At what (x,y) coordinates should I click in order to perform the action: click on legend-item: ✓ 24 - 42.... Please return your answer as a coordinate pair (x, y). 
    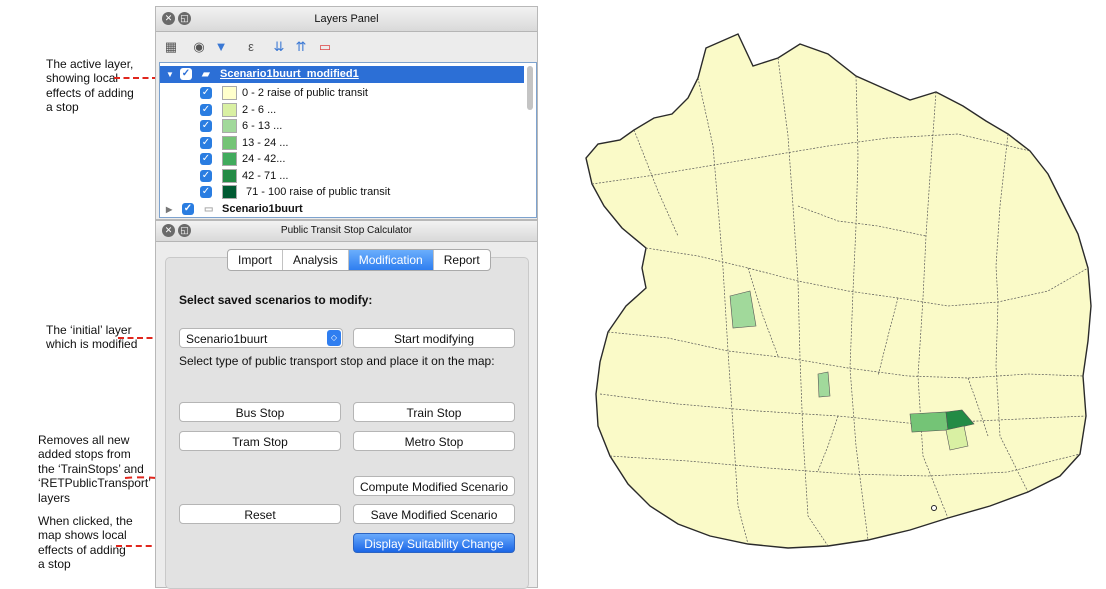
    Looking at the image, I should click on (342, 159).